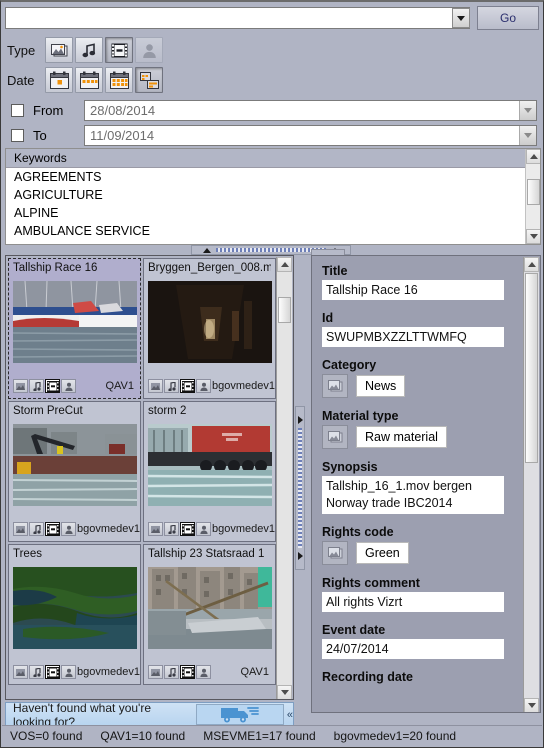 The image size is (544, 748). What do you see at coordinates (59, 80) in the screenshot?
I see `date-button-day` at bounding box center [59, 80].